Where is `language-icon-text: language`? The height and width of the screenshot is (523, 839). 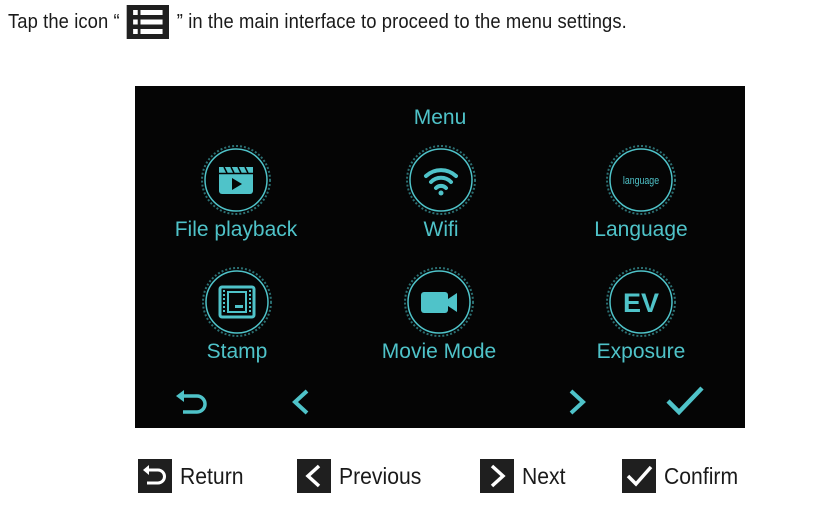 language-icon-text: language is located at coordinates (641, 181).